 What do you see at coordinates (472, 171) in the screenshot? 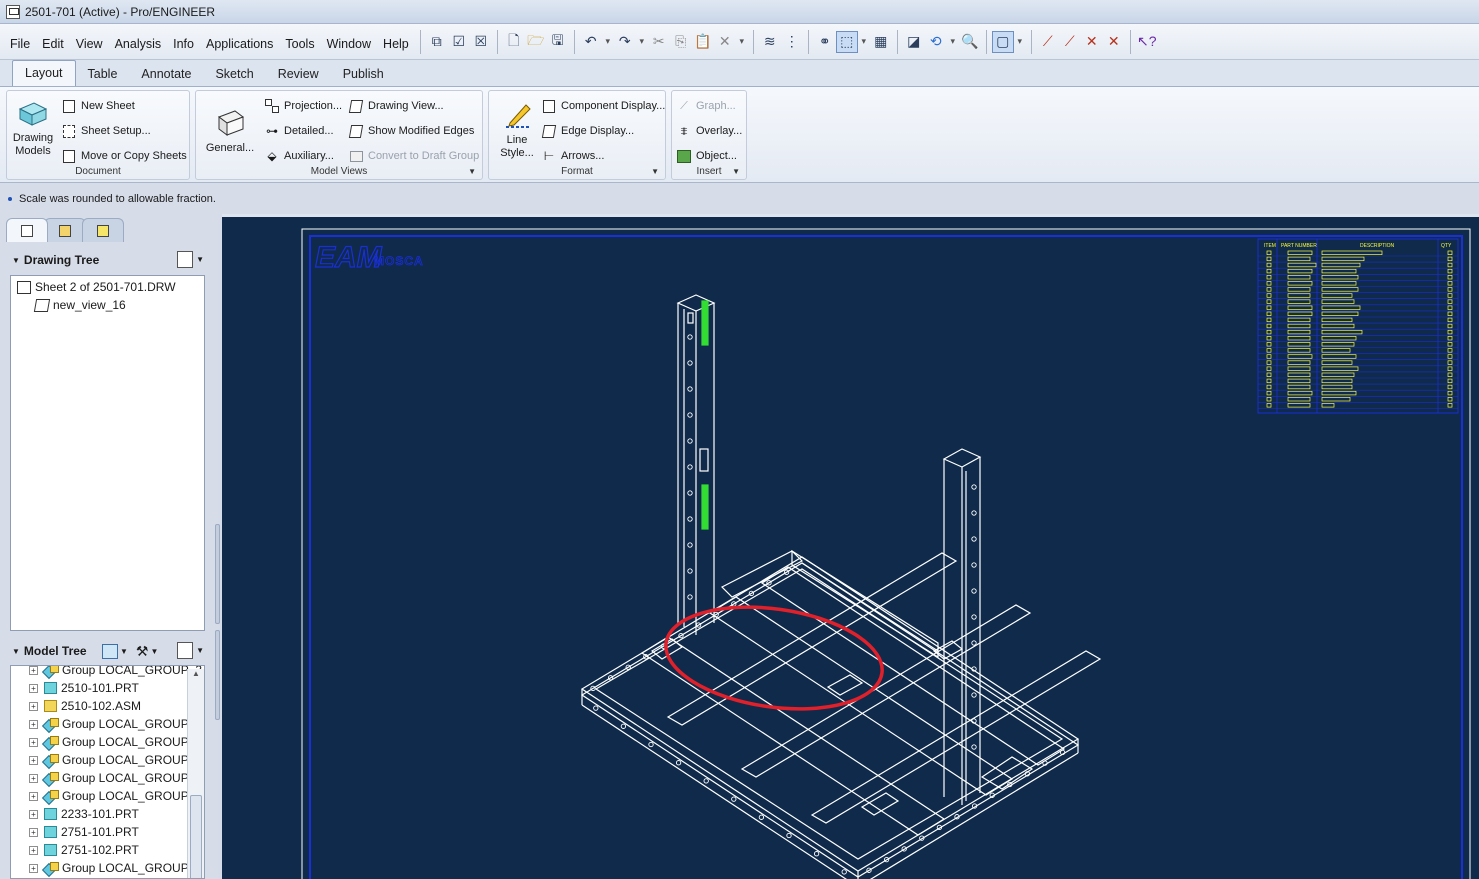
I see `model-views-dropdown-icon: ▼` at bounding box center [472, 171].